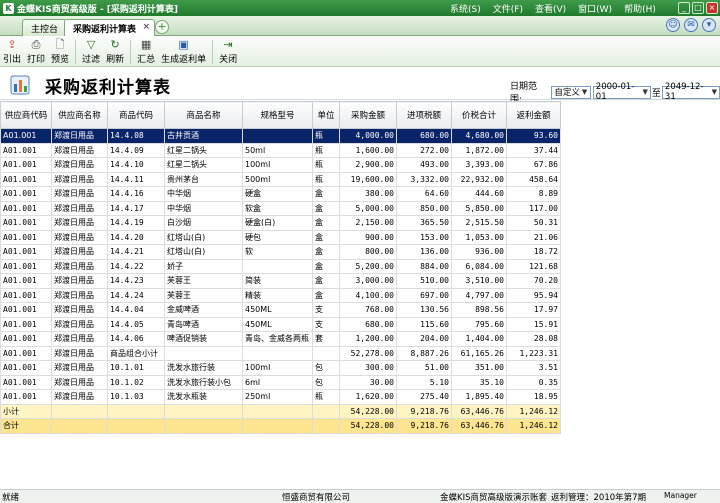 This screenshot has width=720, height=503. What do you see at coordinates (709, 25) in the screenshot?
I see `dropdown-icon: ▾` at bounding box center [709, 25].